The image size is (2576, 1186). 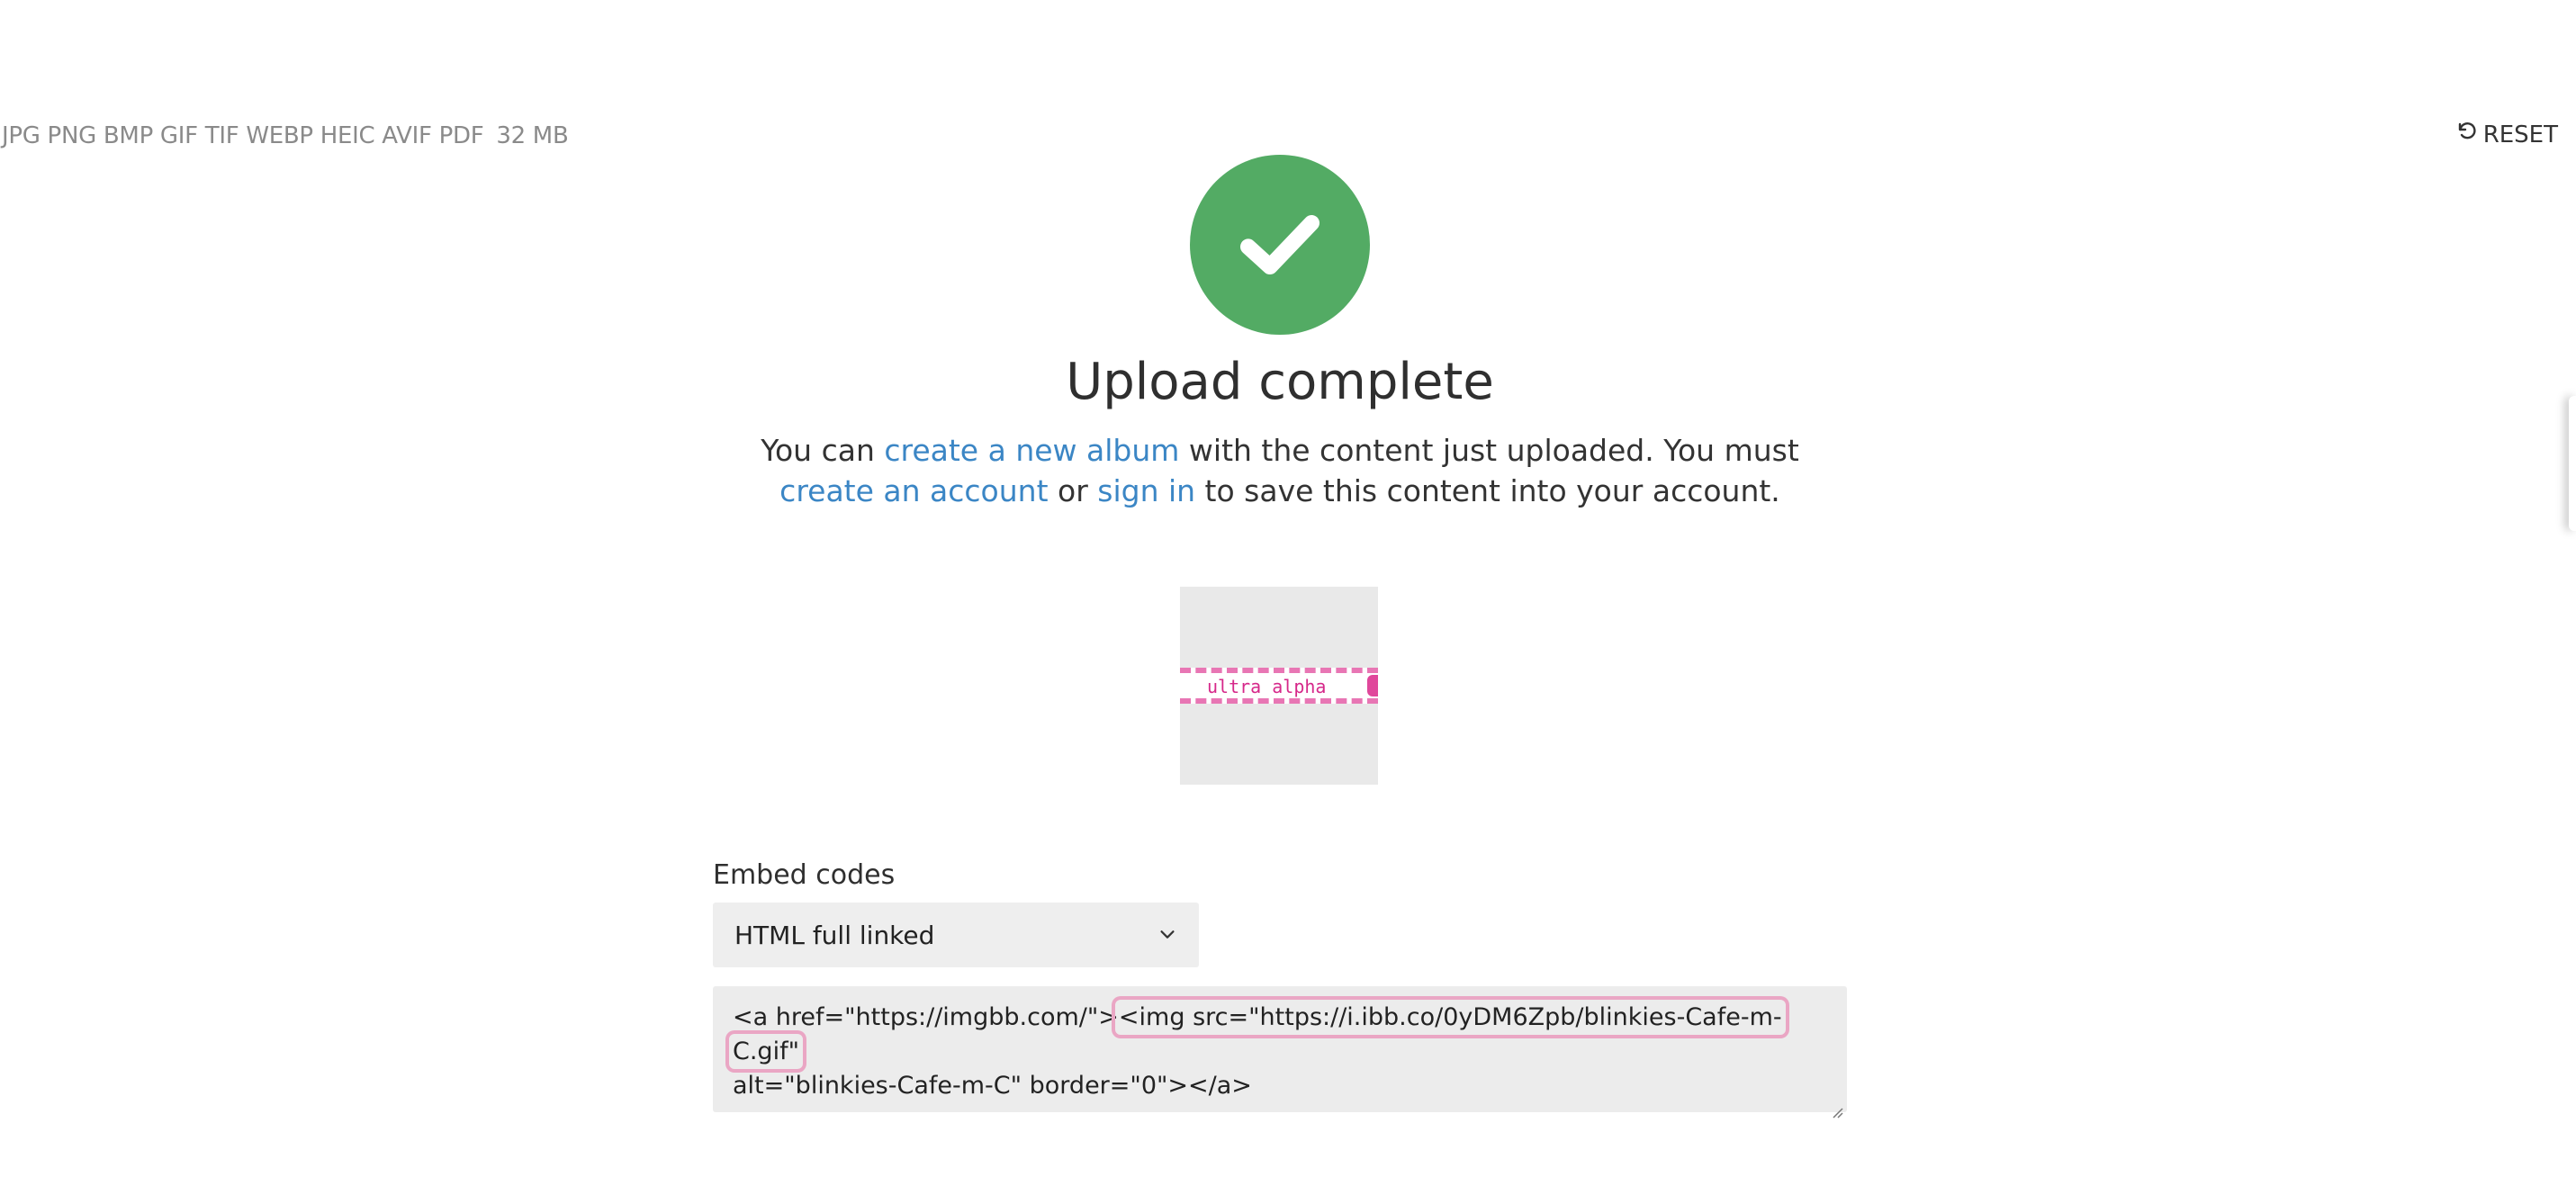 I want to click on message-text-3: or, so click(x=1073, y=490).